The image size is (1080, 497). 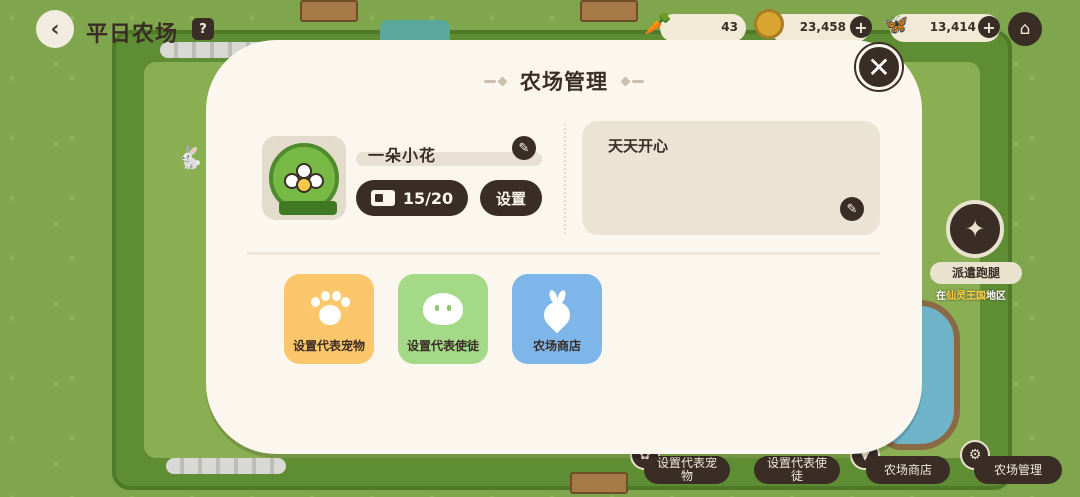 I want to click on close-icon: ✕, so click(x=879, y=67).